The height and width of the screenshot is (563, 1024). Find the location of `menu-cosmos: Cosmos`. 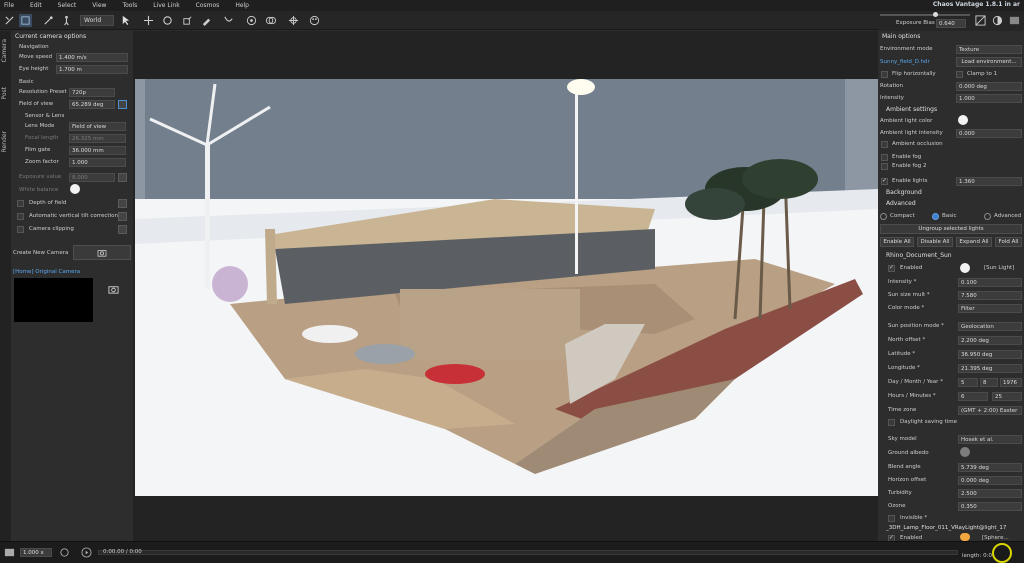

menu-cosmos: Cosmos is located at coordinates (208, 5).